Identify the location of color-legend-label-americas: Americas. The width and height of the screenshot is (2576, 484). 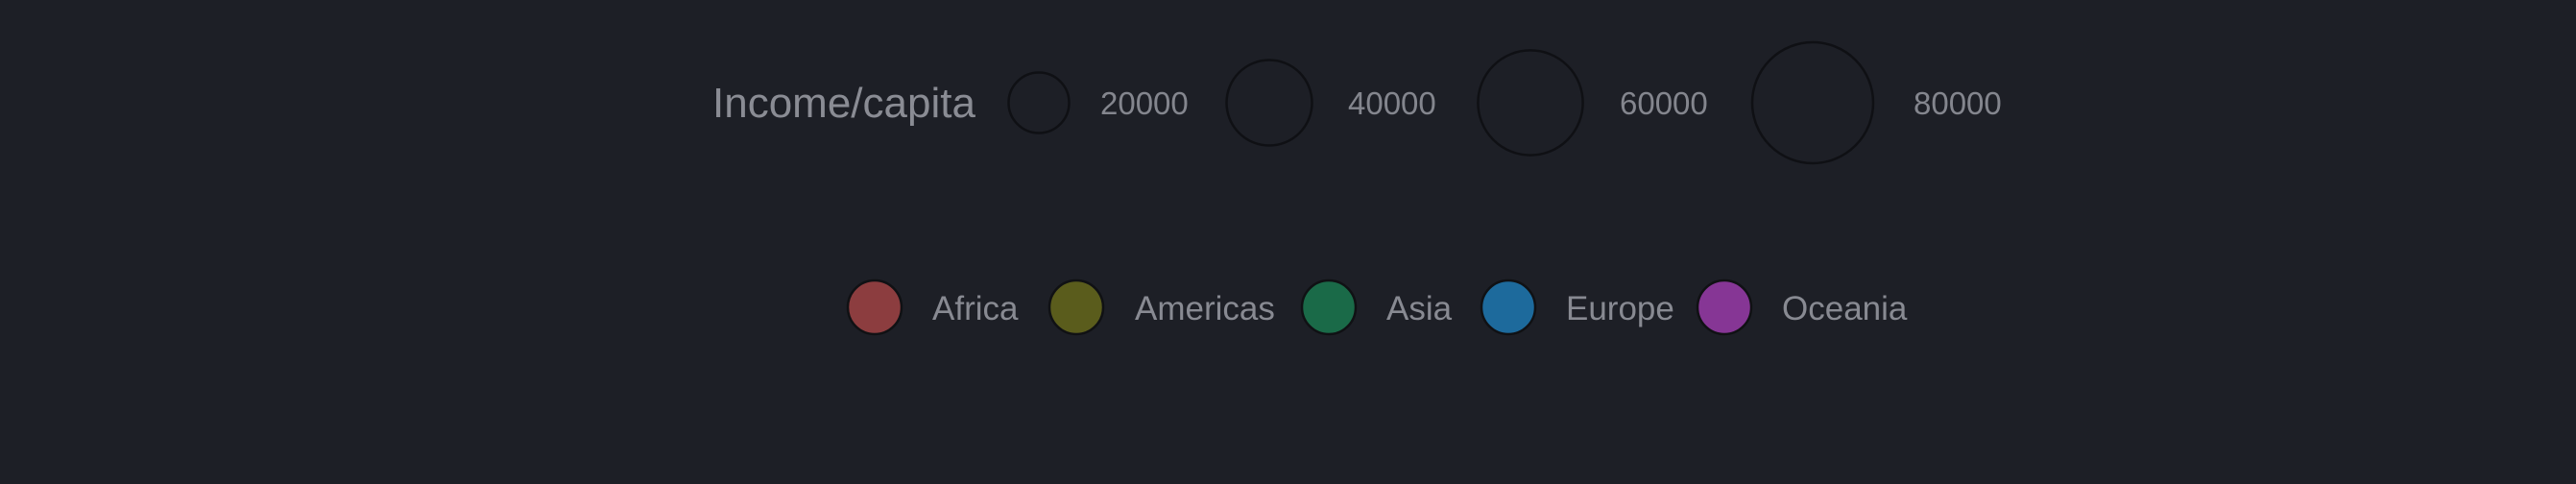
(1205, 308).